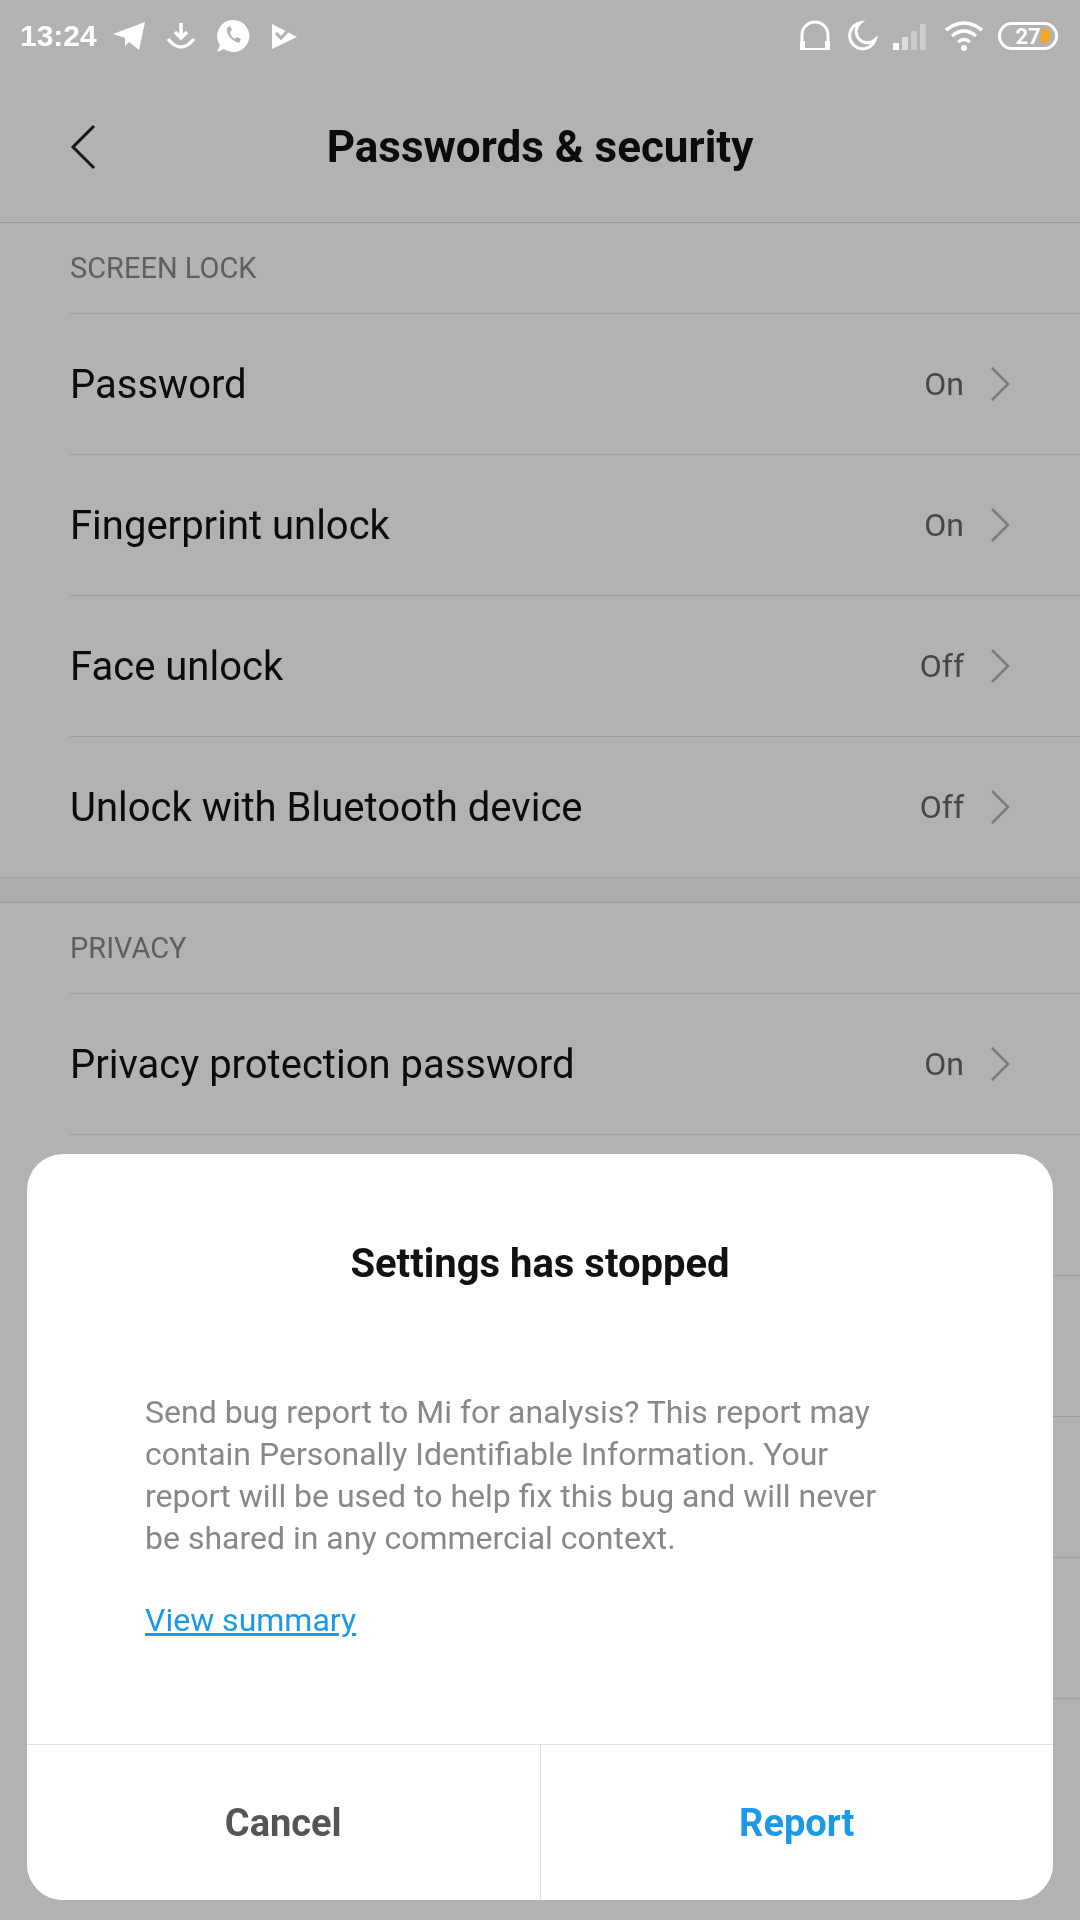 The height and width of the screenshot is (1920, 1080). Describe the element at coordinates (128, 948) in the screenshot. I see `section-header: PRIVACY` at that location.